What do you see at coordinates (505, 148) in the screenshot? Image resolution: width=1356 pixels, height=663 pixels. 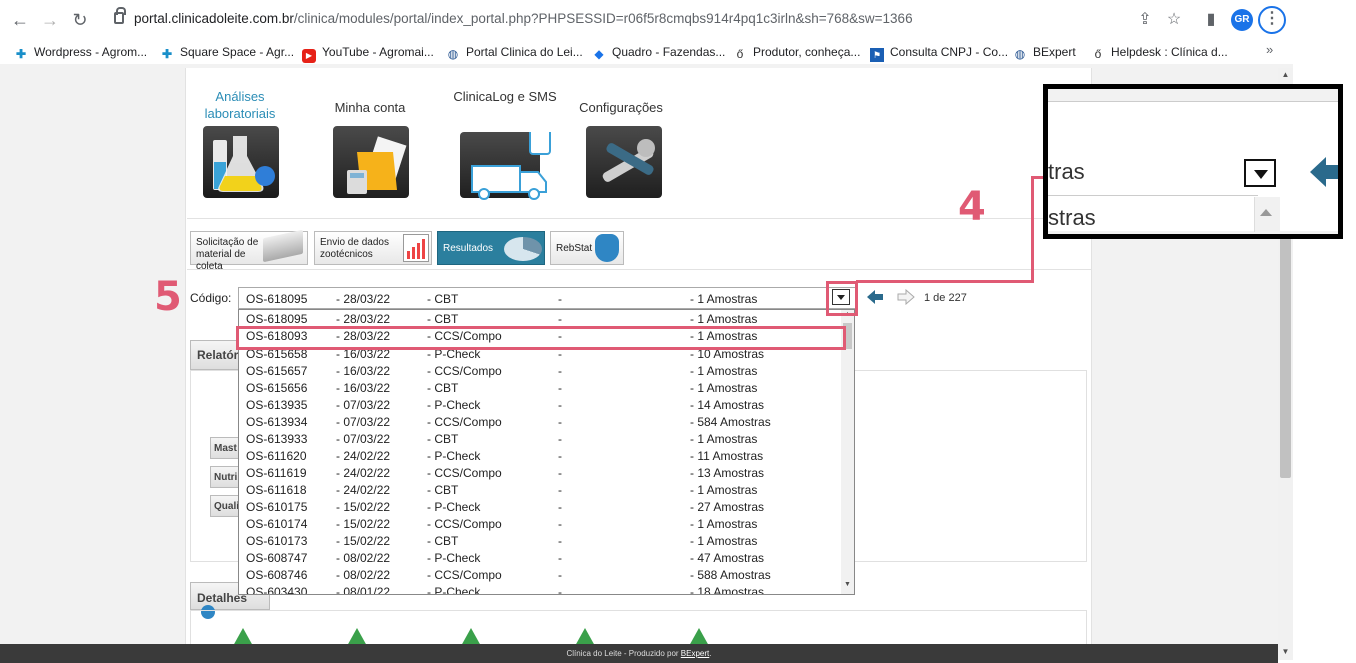 I see `menu-clinicalog: ClinicaLog e SMS` at bounding box center [505, 148].